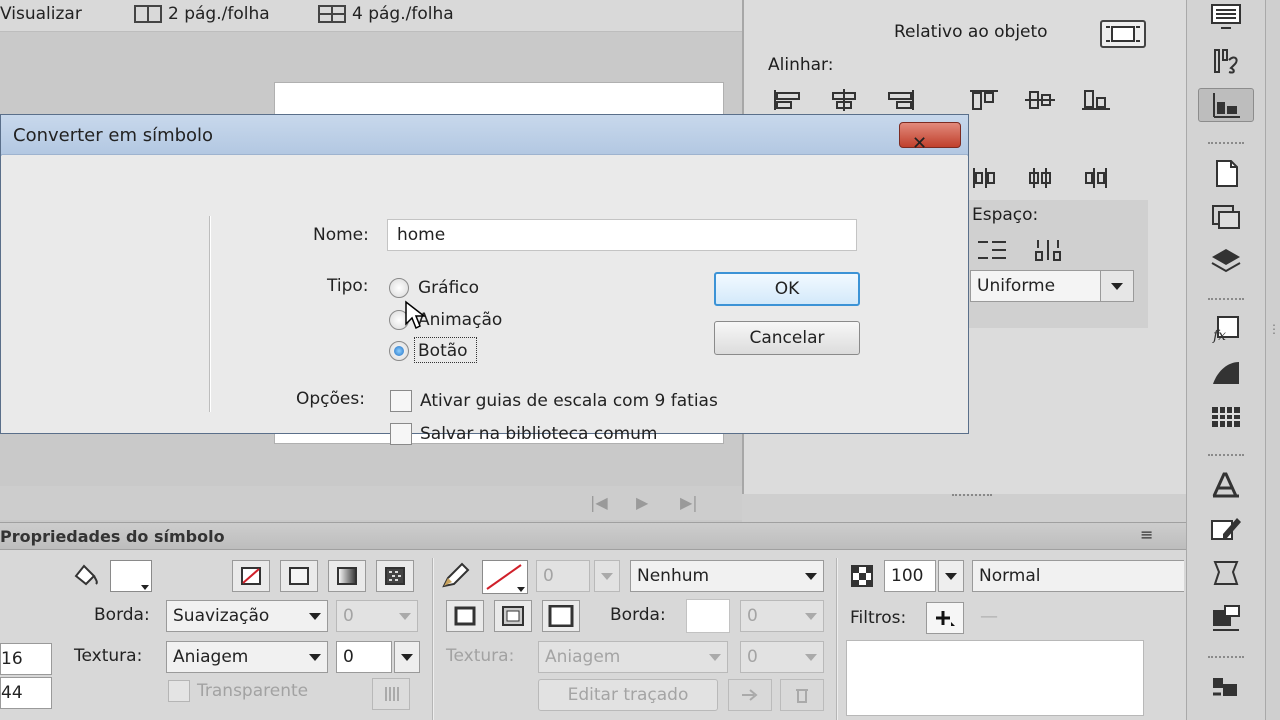 Image resolution: width=1280 pixels, height=720 pixels. Describe the element at coordinates (330, 399) in the screenshot. I see `options-label: Opções:` at that location.